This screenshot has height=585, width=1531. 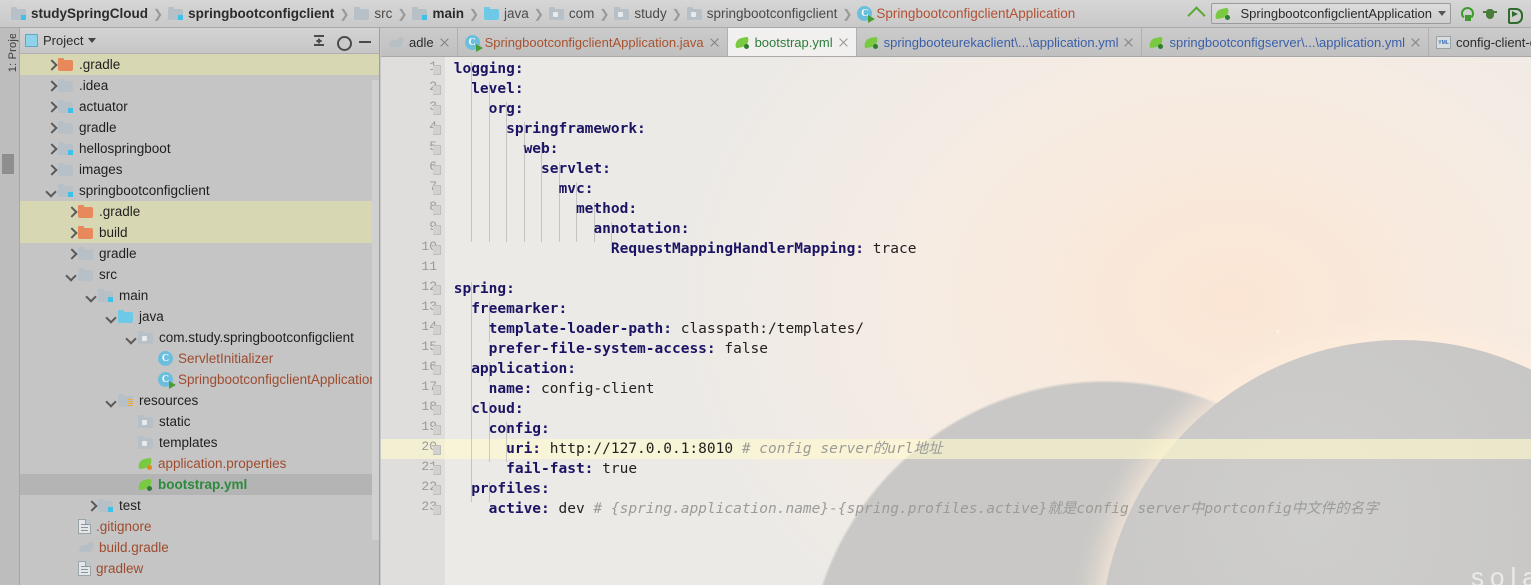 What do you see at coordinates (199, 463) in the screenshot?
I see `tree-item: application.properties` at bounding box center [199, 463].